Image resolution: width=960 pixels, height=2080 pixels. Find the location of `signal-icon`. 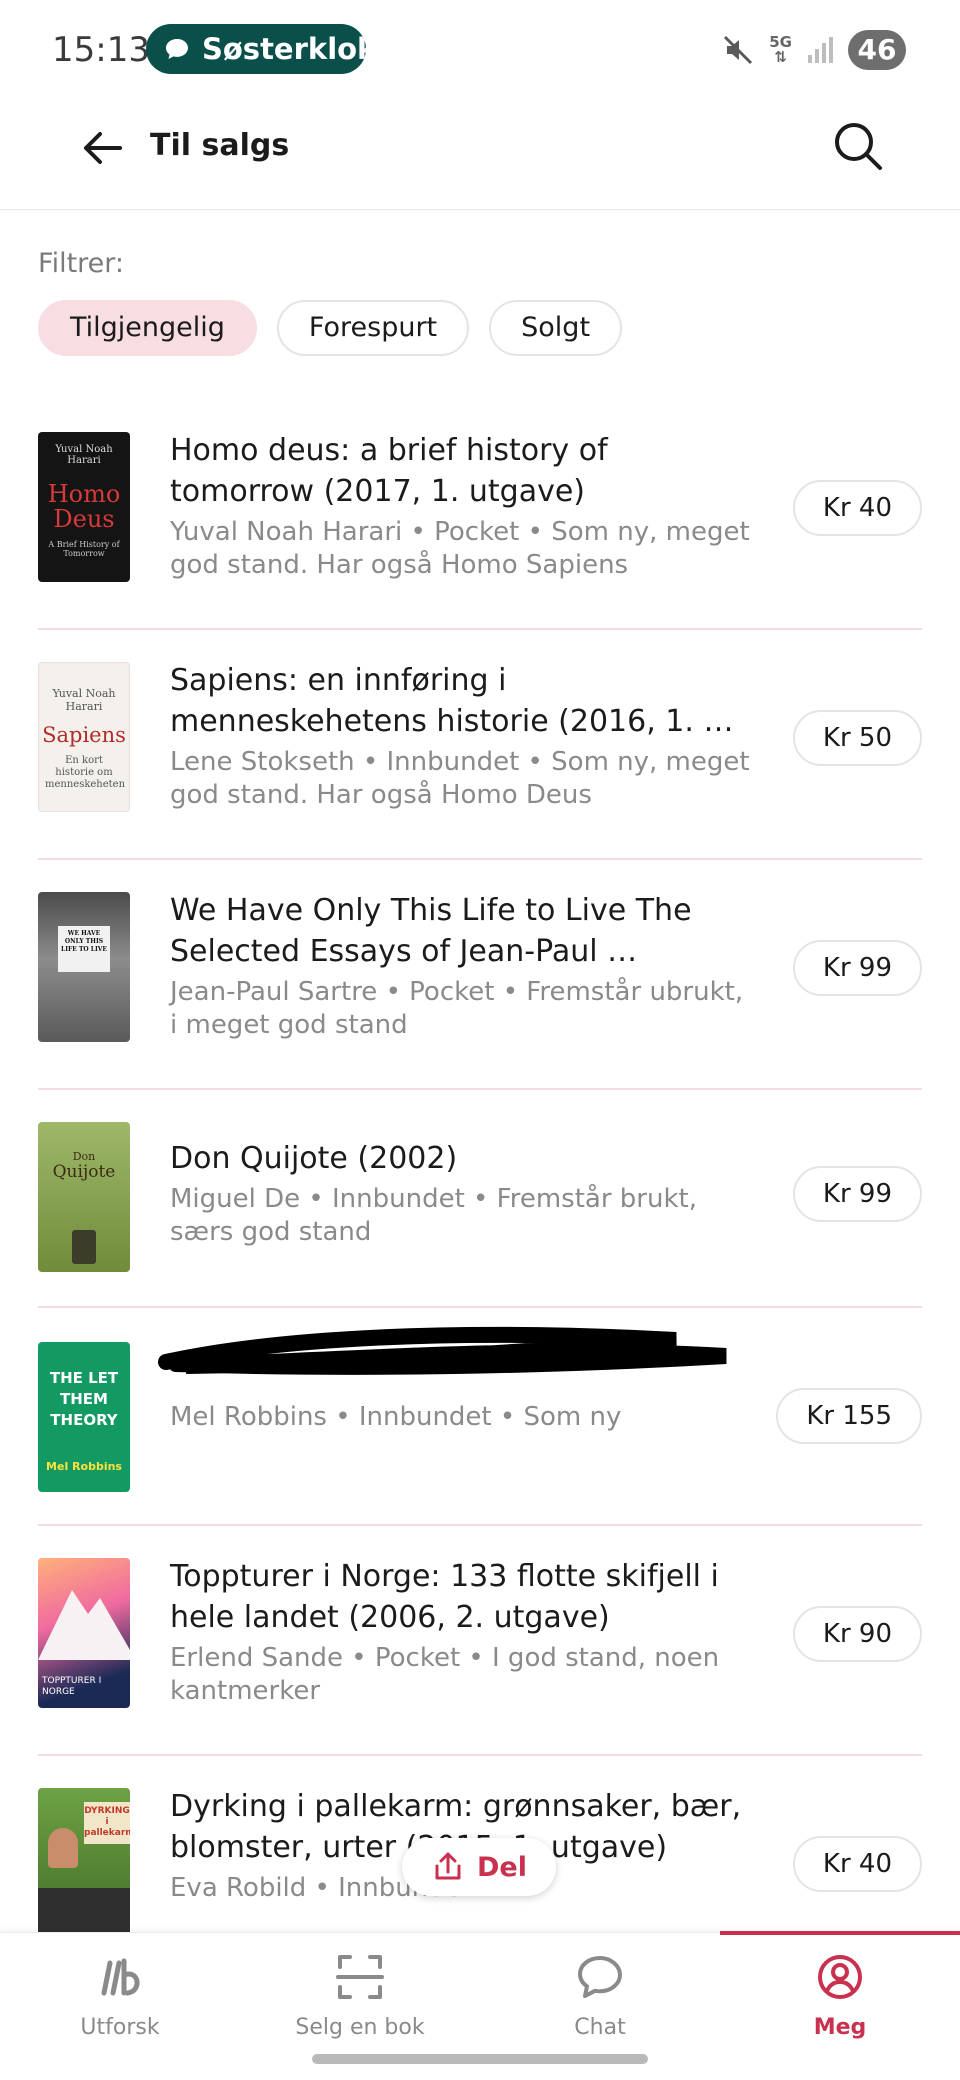

signal-icon is located at coordinates (820, 50).